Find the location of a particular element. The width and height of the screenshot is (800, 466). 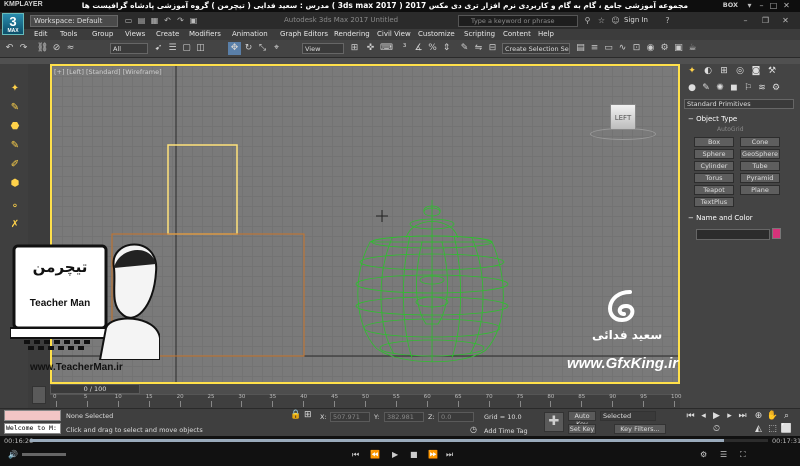

window-minimize-icon: – is located at coordinates (745, 20).